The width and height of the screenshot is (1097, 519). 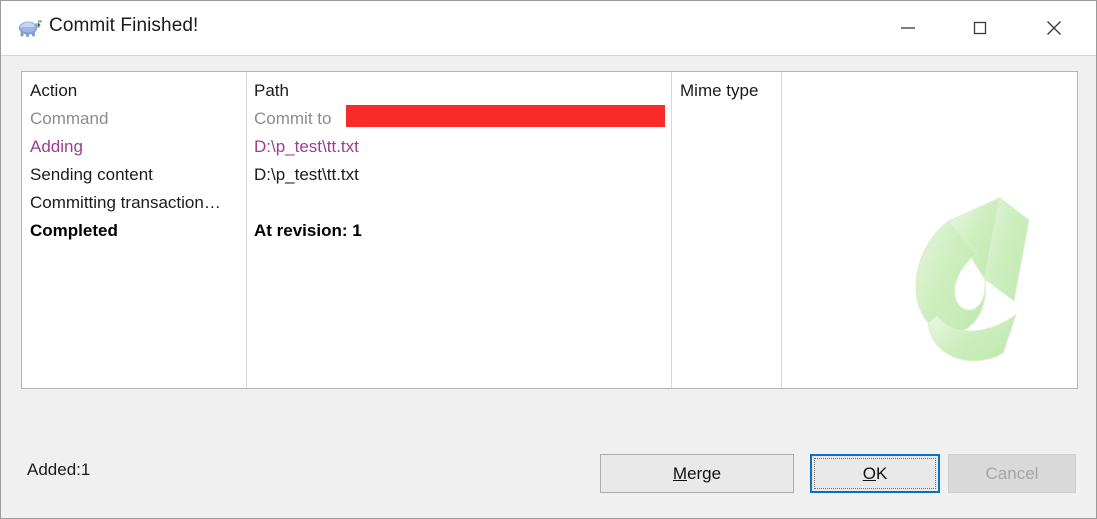 I want to click on row-action: Sending content, so click(x=91, y=174).